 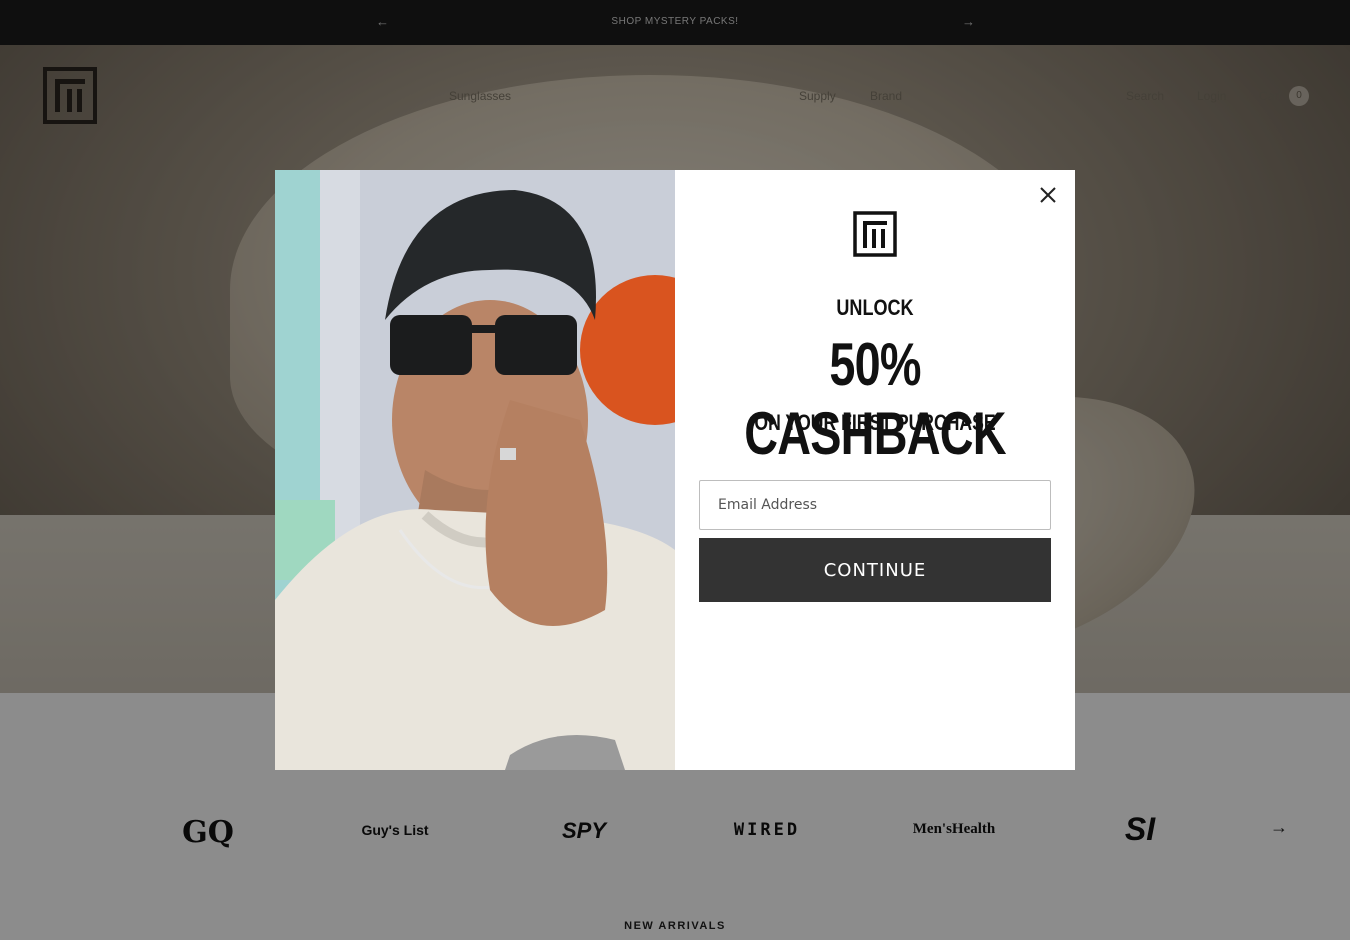 I want to click on popup-subheadline: ON YOUR FIRST PURCHASE, so click(x=875, y=422).